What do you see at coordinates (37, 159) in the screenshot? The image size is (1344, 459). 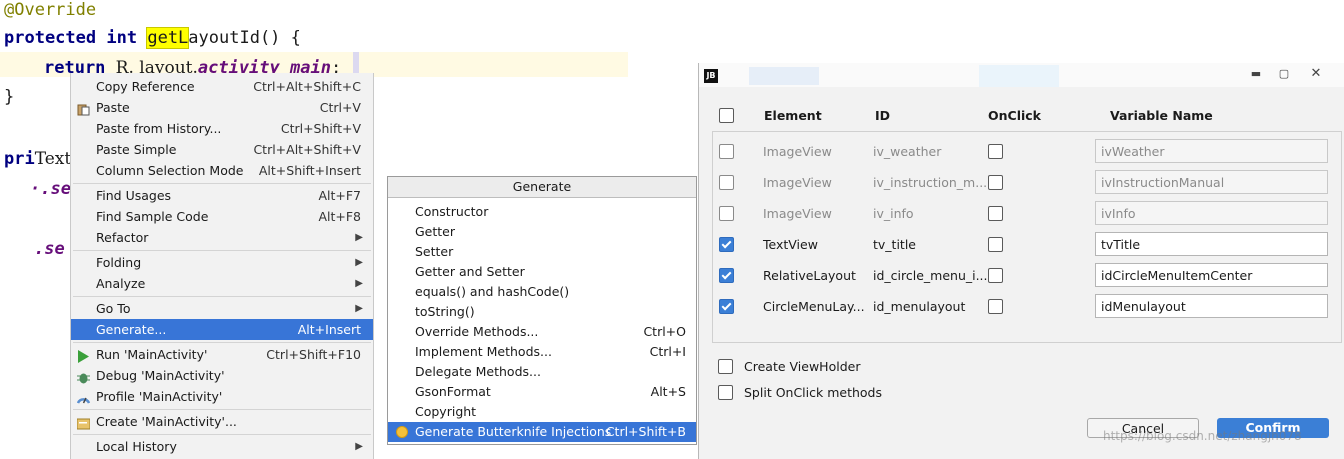 I see `code-line-private: priText` at bounding box center [37, 159].